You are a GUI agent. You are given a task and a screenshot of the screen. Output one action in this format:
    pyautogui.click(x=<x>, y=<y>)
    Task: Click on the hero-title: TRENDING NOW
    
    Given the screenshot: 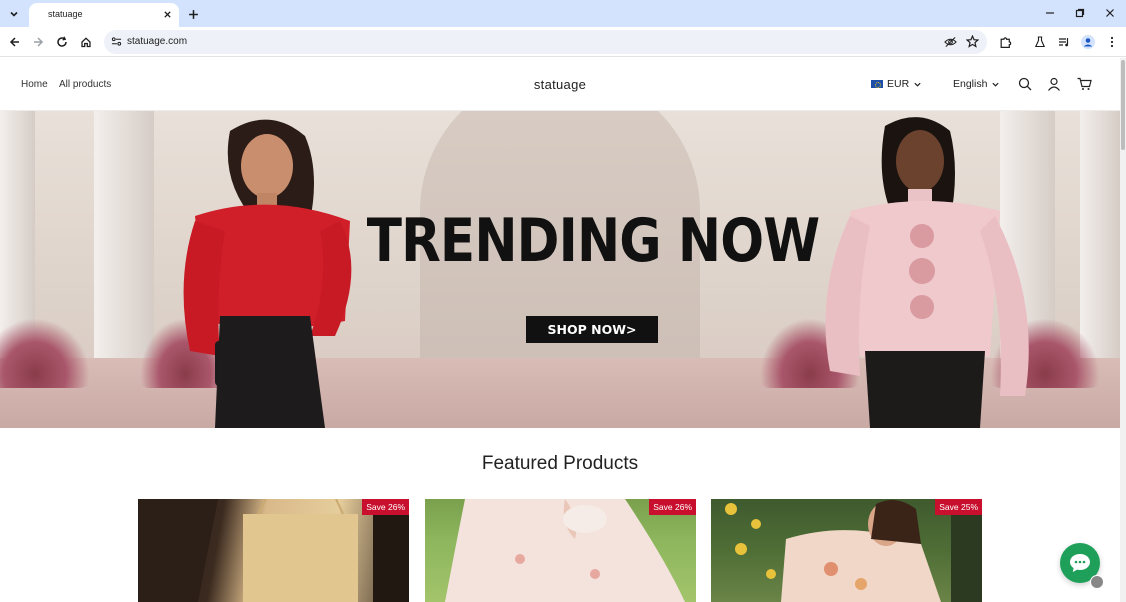 What is the action you would take?
    pyautogui.click(x=593, y=241)
    